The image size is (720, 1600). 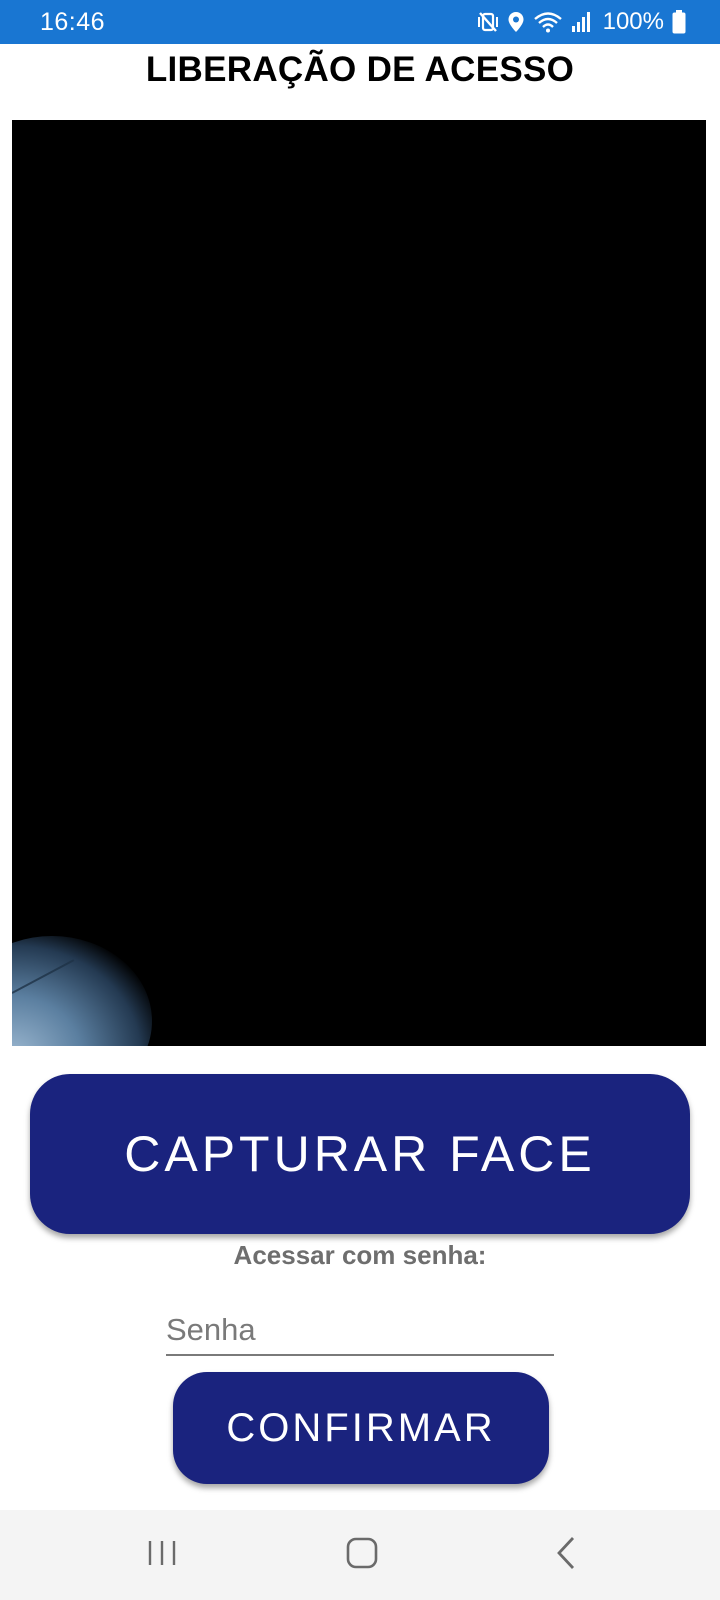 What do you see at coordinates (360, 1255) in the screenshot?
I see `password-label: Acessar com senha:` at bounding box center [360, 1255].